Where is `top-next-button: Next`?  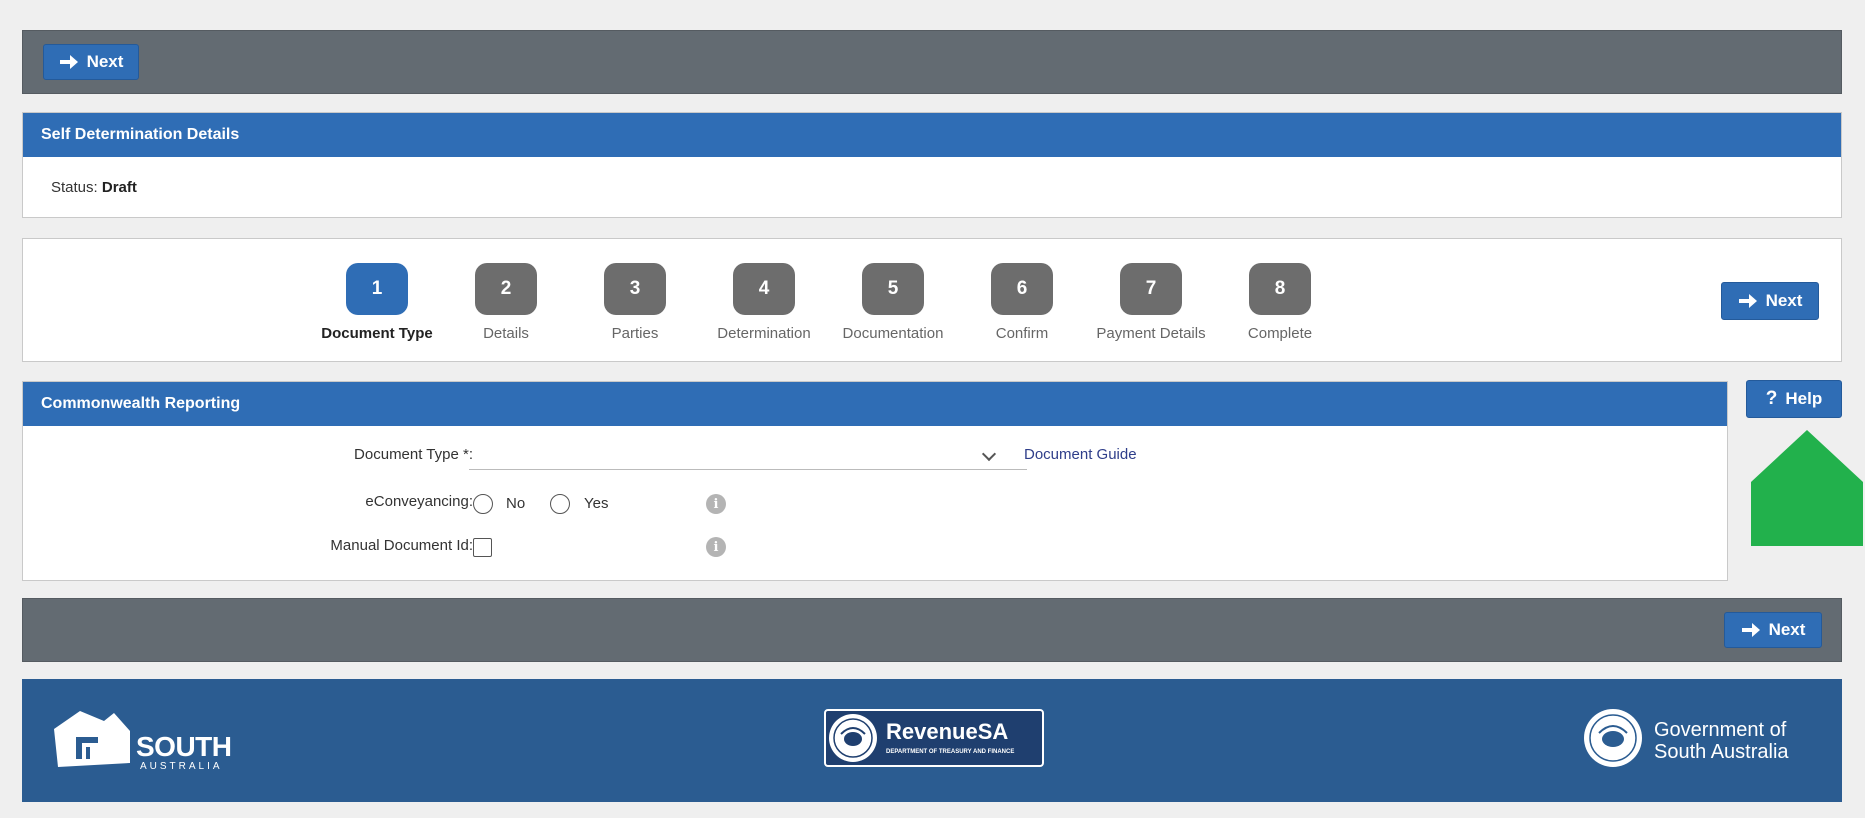 top-next-button: Next is located at coordinates (91, 62).